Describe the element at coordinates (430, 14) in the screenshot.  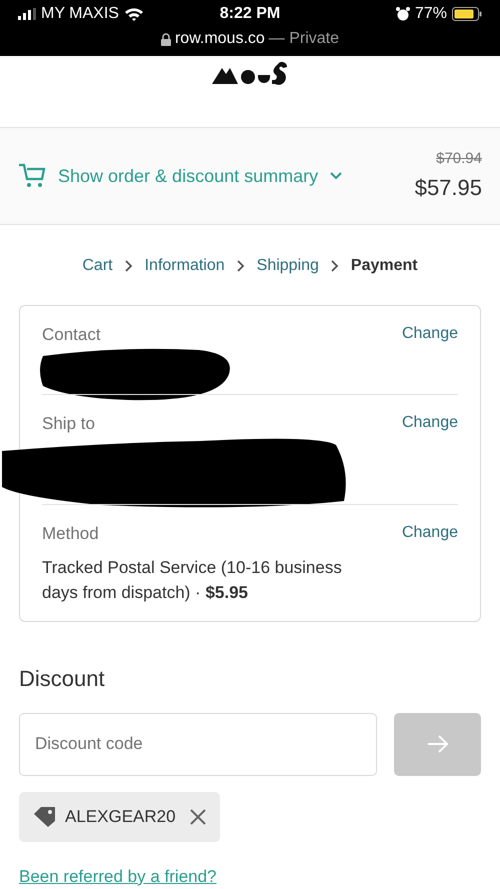
I see `battery-percent: 77%` at that location.